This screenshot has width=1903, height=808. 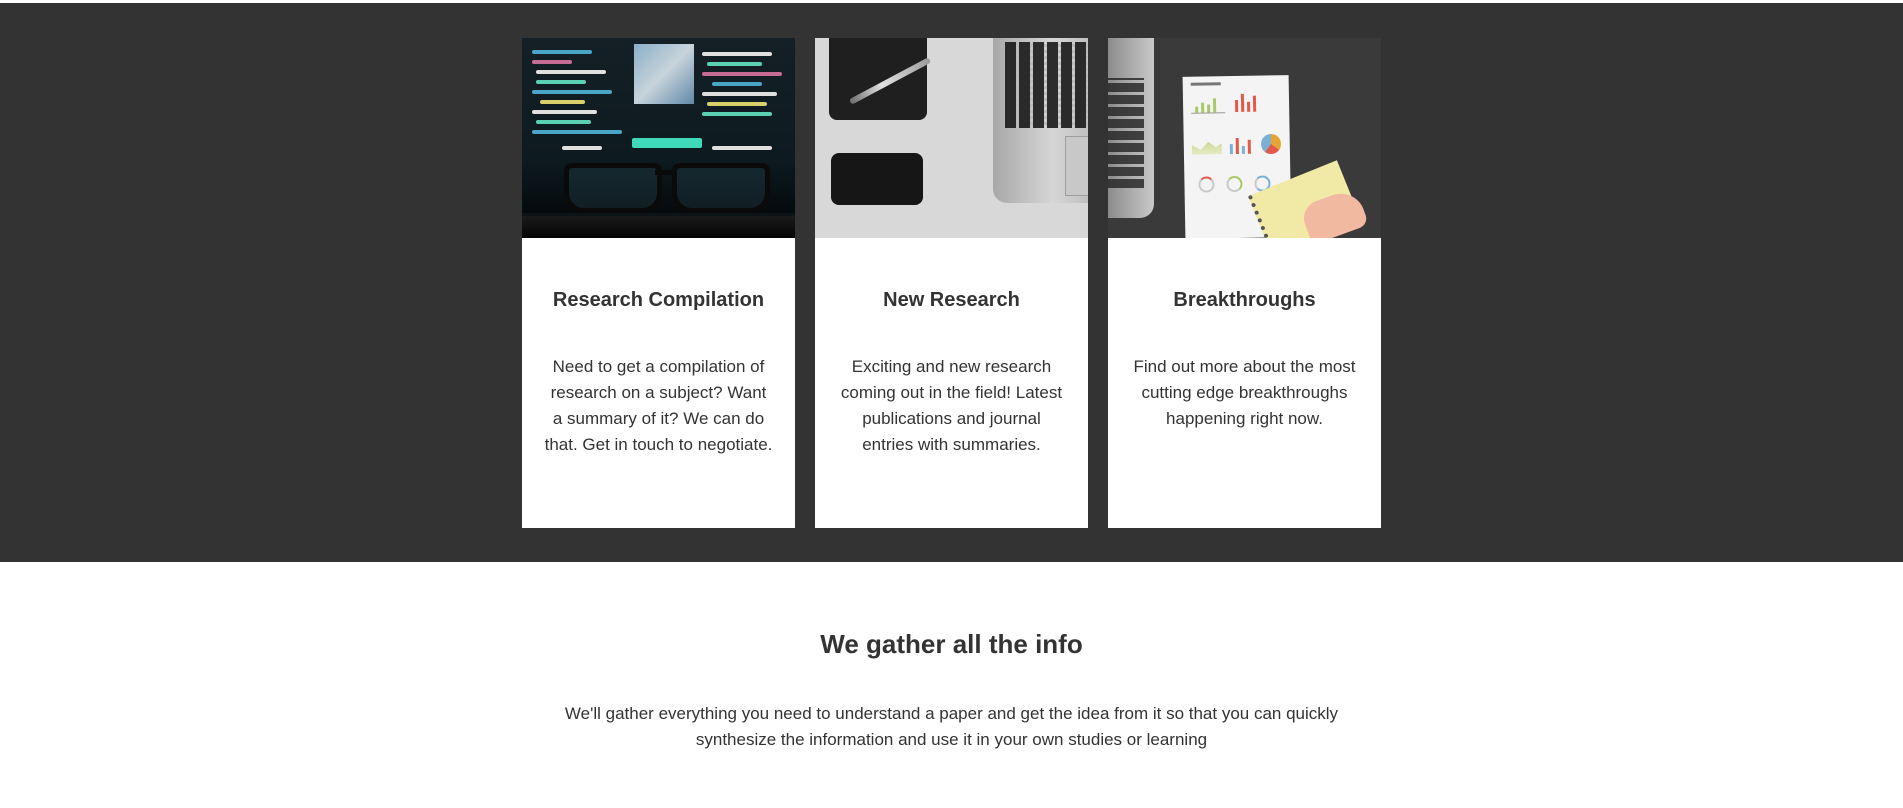 What do you see at coordinates (721, 188) in the screenshot?
I see `glasses-right-lens` at bounding box center [721, 188].